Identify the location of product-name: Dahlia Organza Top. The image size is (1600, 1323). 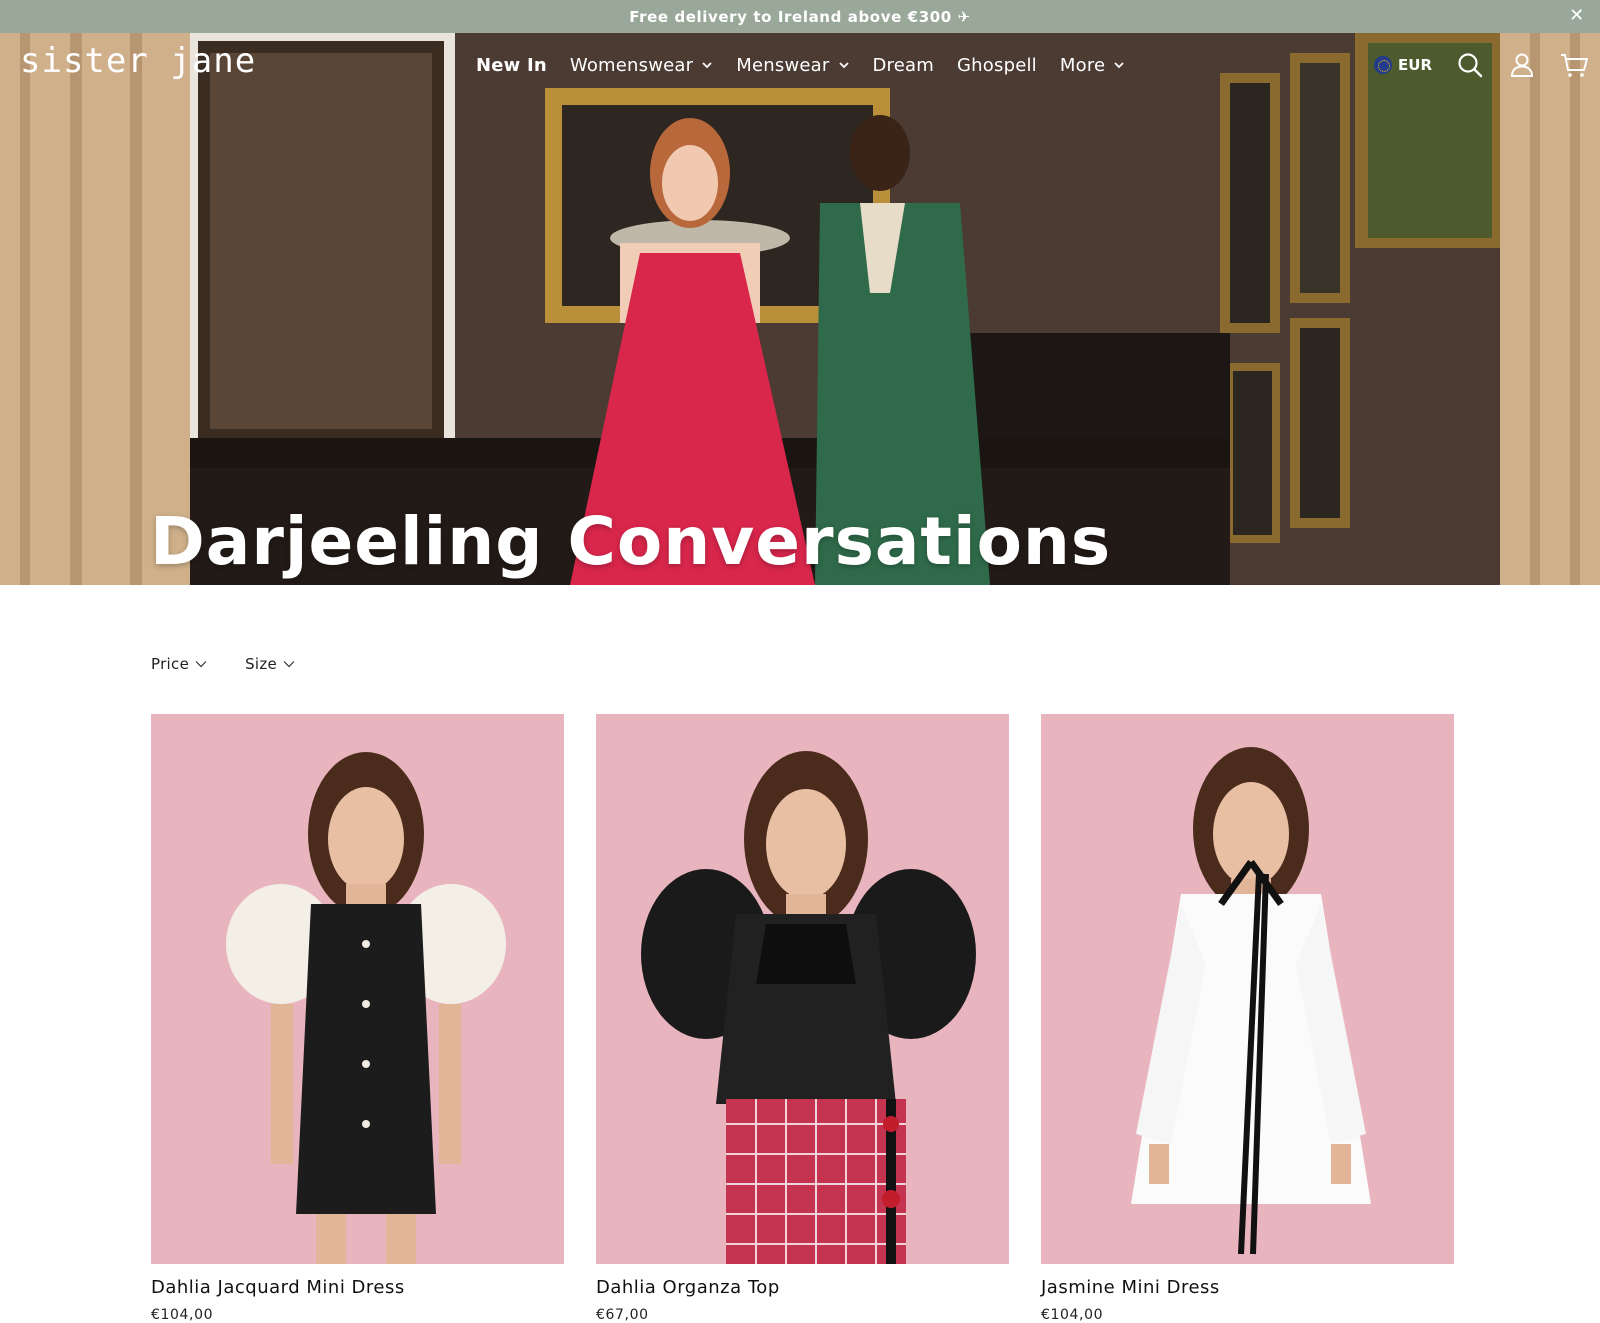
(802, 1287).